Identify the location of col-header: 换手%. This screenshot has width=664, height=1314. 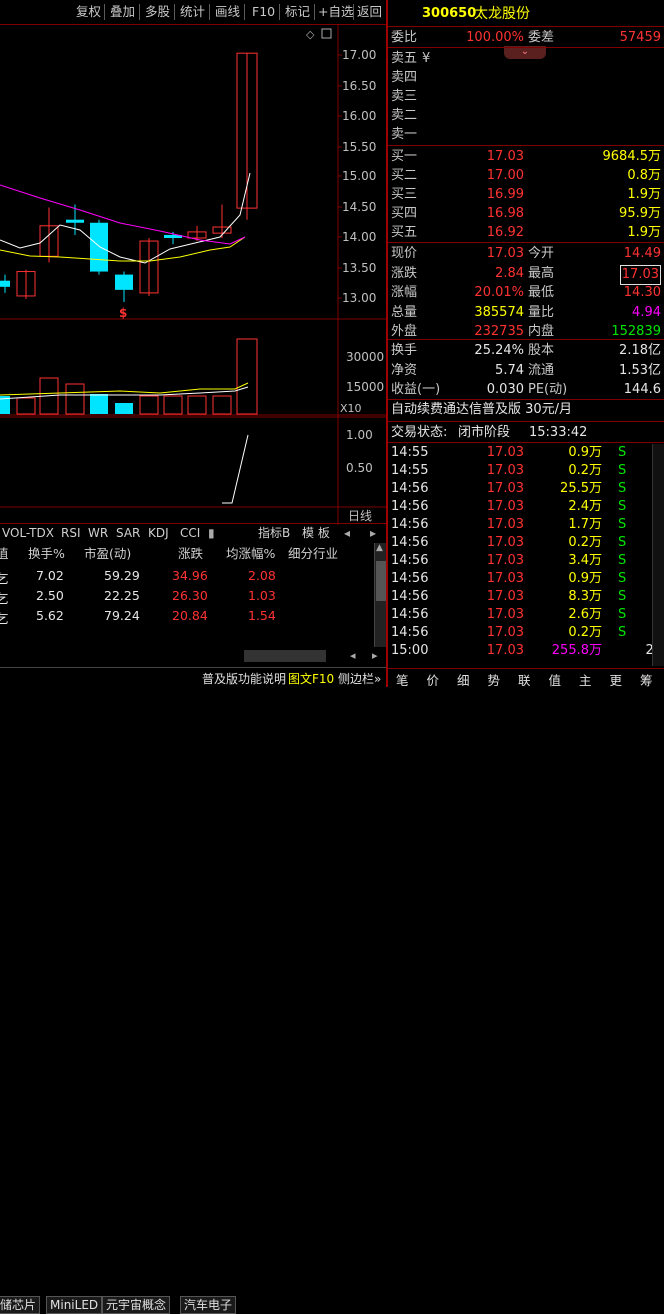
(46, 552).